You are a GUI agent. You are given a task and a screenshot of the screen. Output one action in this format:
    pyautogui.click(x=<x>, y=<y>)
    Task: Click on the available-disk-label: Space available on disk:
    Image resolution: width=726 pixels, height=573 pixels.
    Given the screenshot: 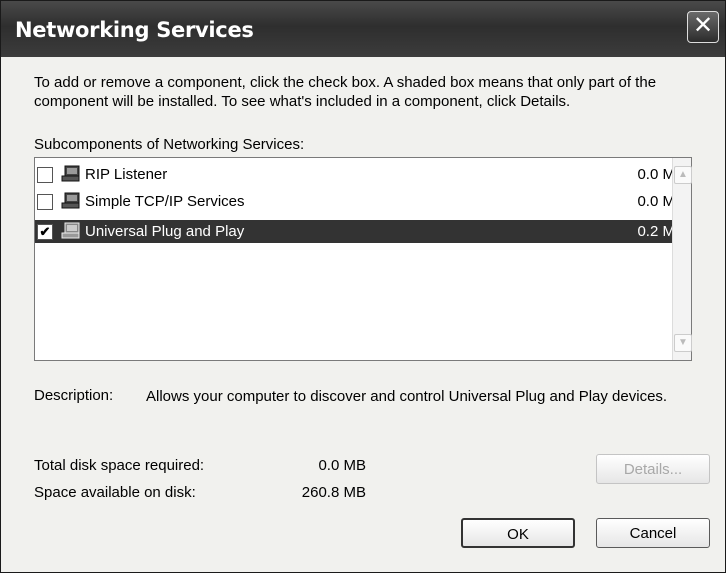 What is the action you would take?
    pyautogui.click(x=115, y=492)
    